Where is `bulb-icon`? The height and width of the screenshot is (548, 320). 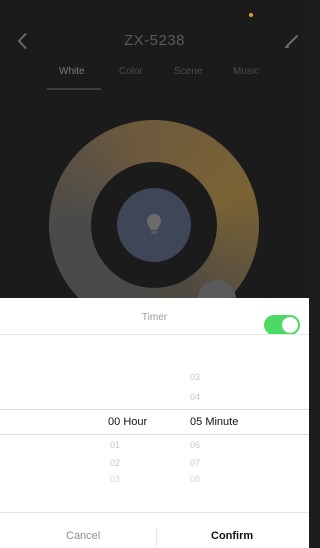
bulb-icon is located at coordinates (154, 225).